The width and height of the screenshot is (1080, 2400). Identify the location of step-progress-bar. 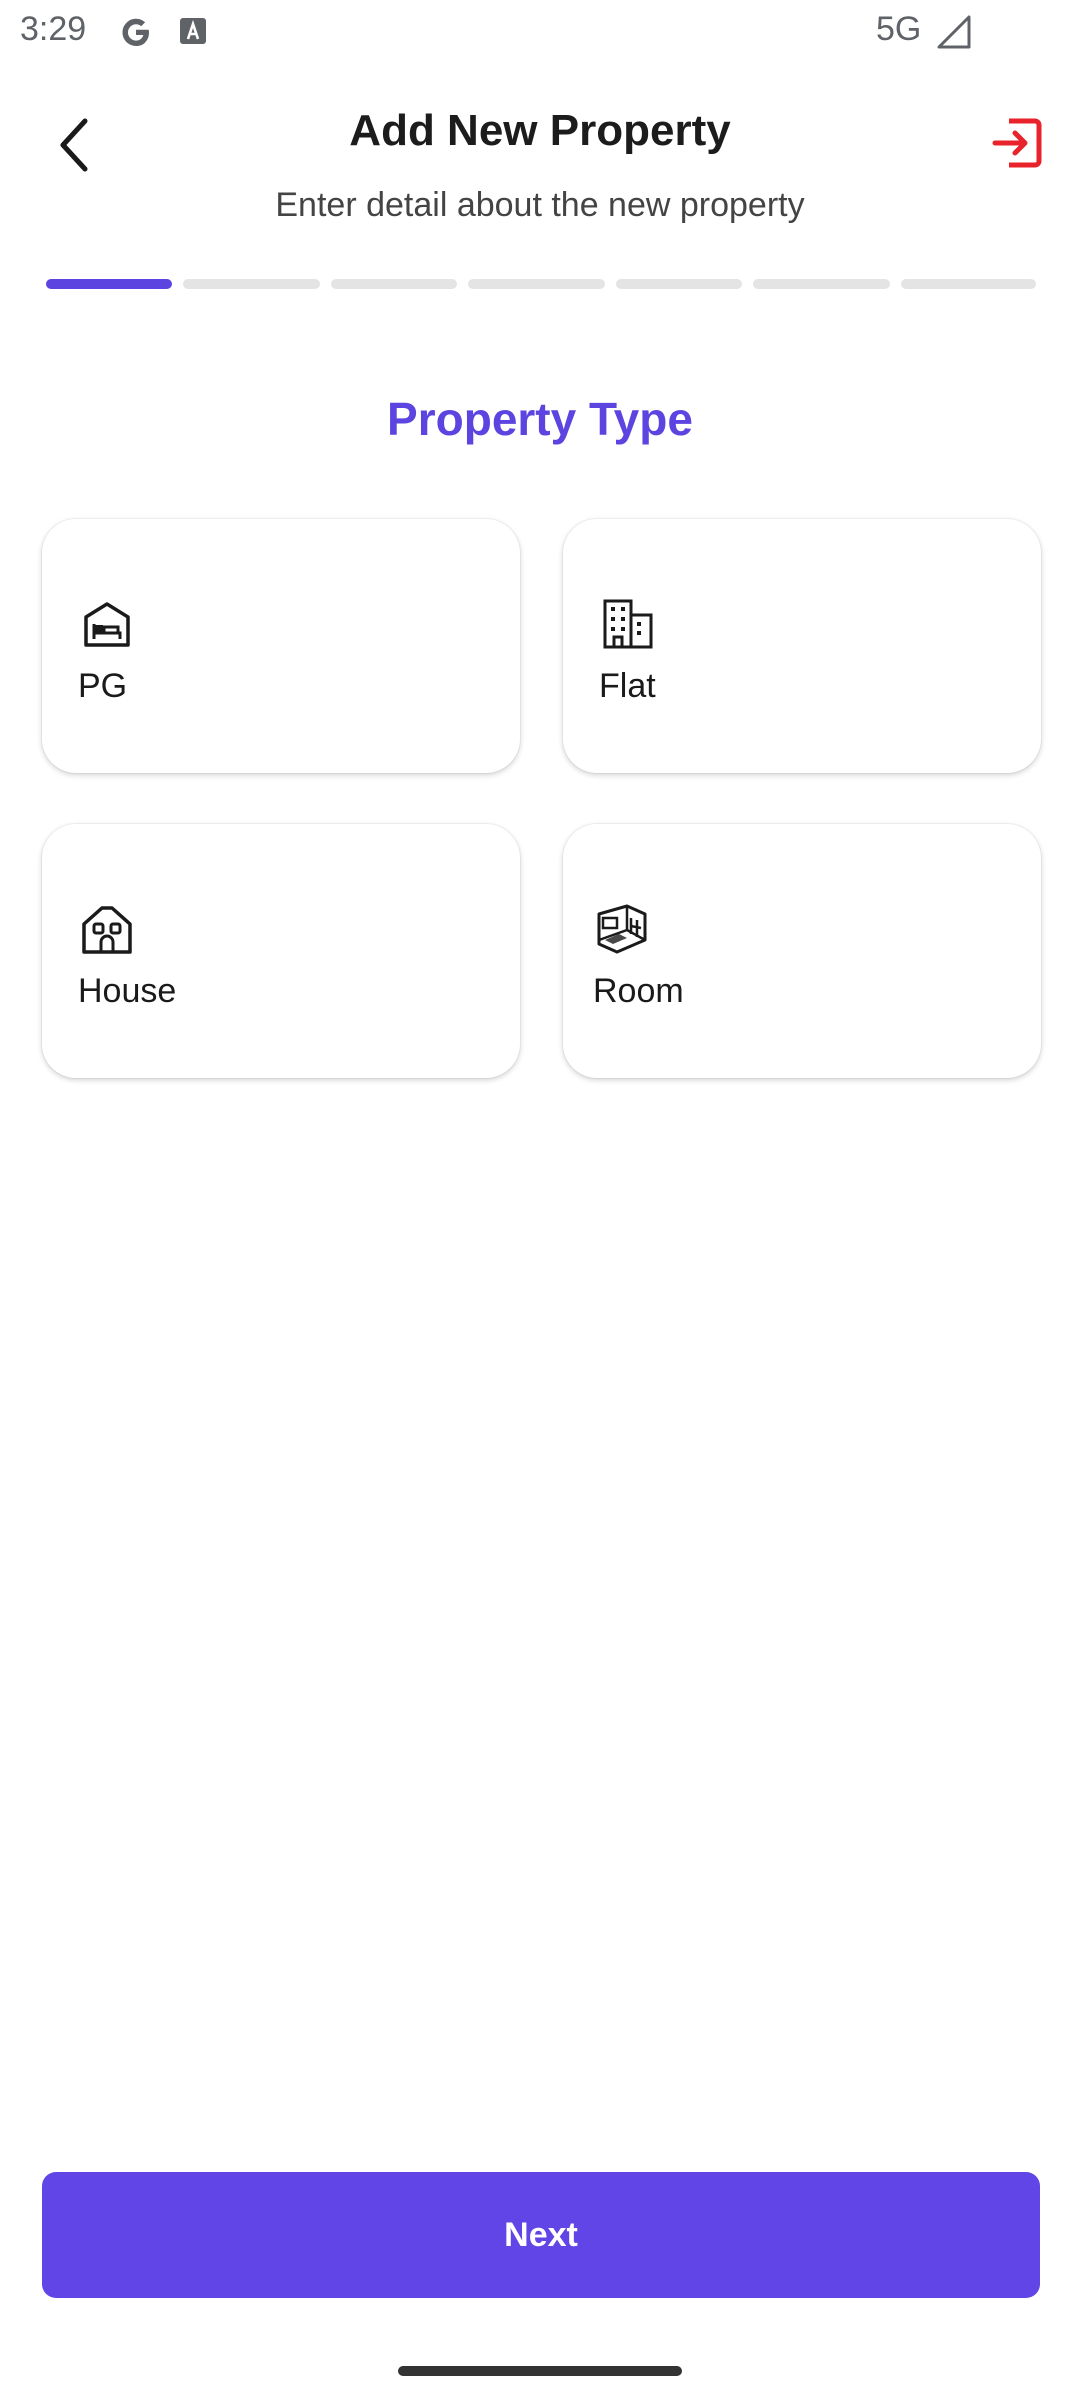
(541, 284).